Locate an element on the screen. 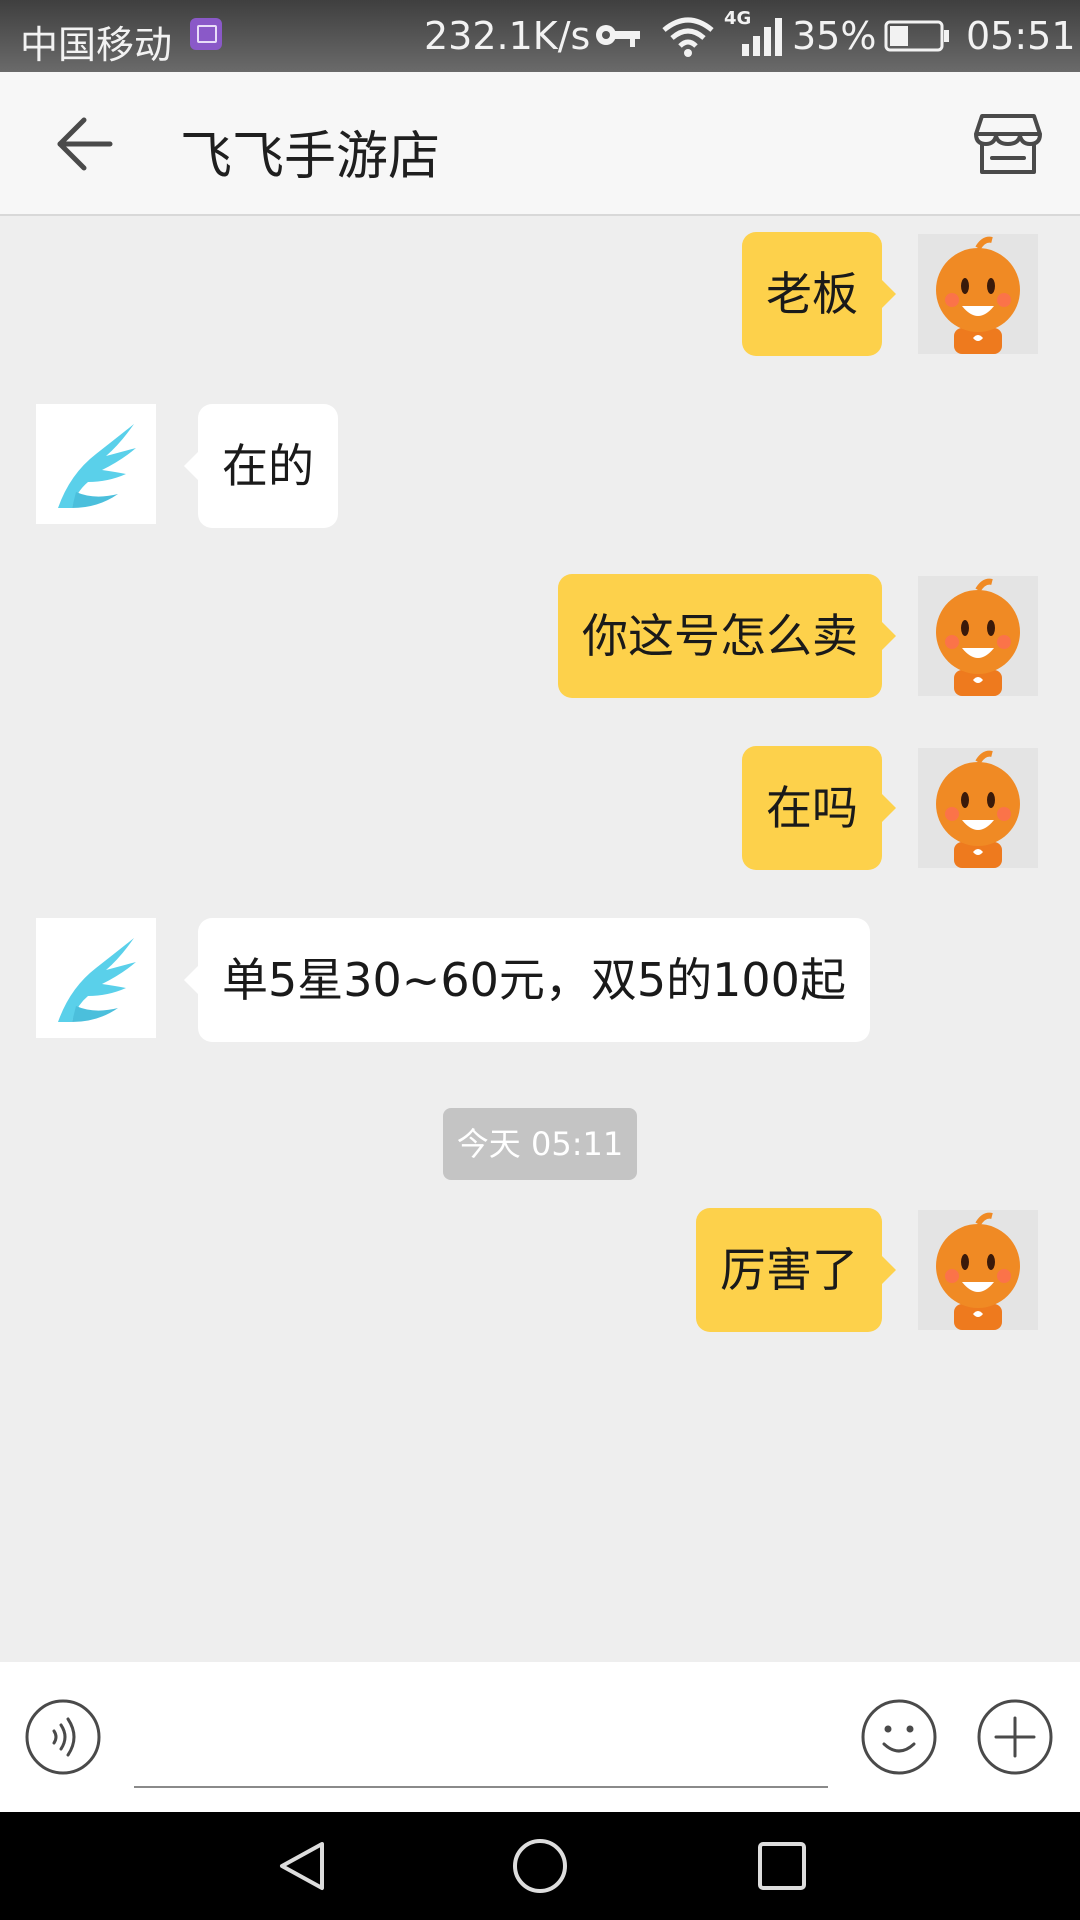 Image resolution: width=1080 pixels, height=1920 pixels. nav-recent-apps-icon is located at coordinates (782, 1866).